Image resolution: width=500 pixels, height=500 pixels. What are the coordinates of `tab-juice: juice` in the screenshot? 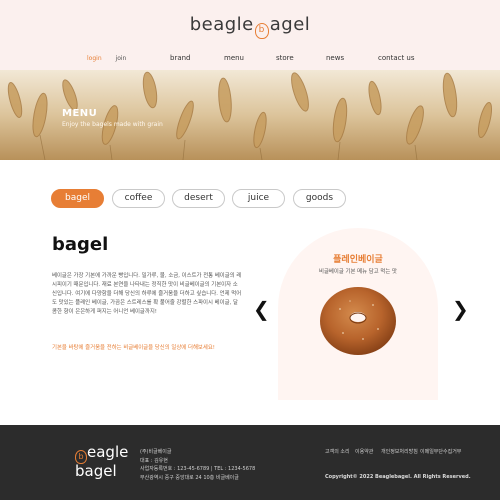 It's located at (258, 198).